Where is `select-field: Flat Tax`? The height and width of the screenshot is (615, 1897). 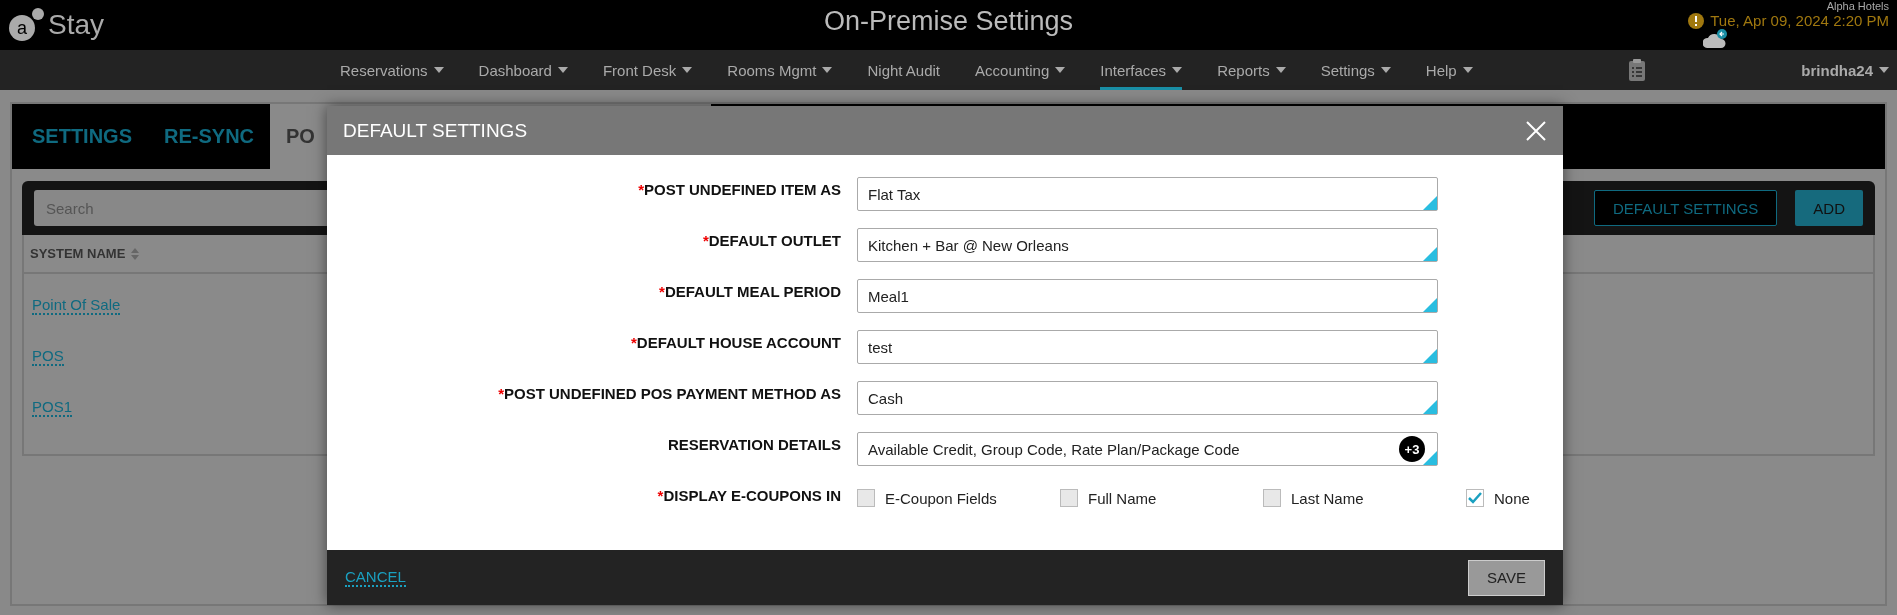
select-field: Flat Tax is located at coordinates (1147, 194).